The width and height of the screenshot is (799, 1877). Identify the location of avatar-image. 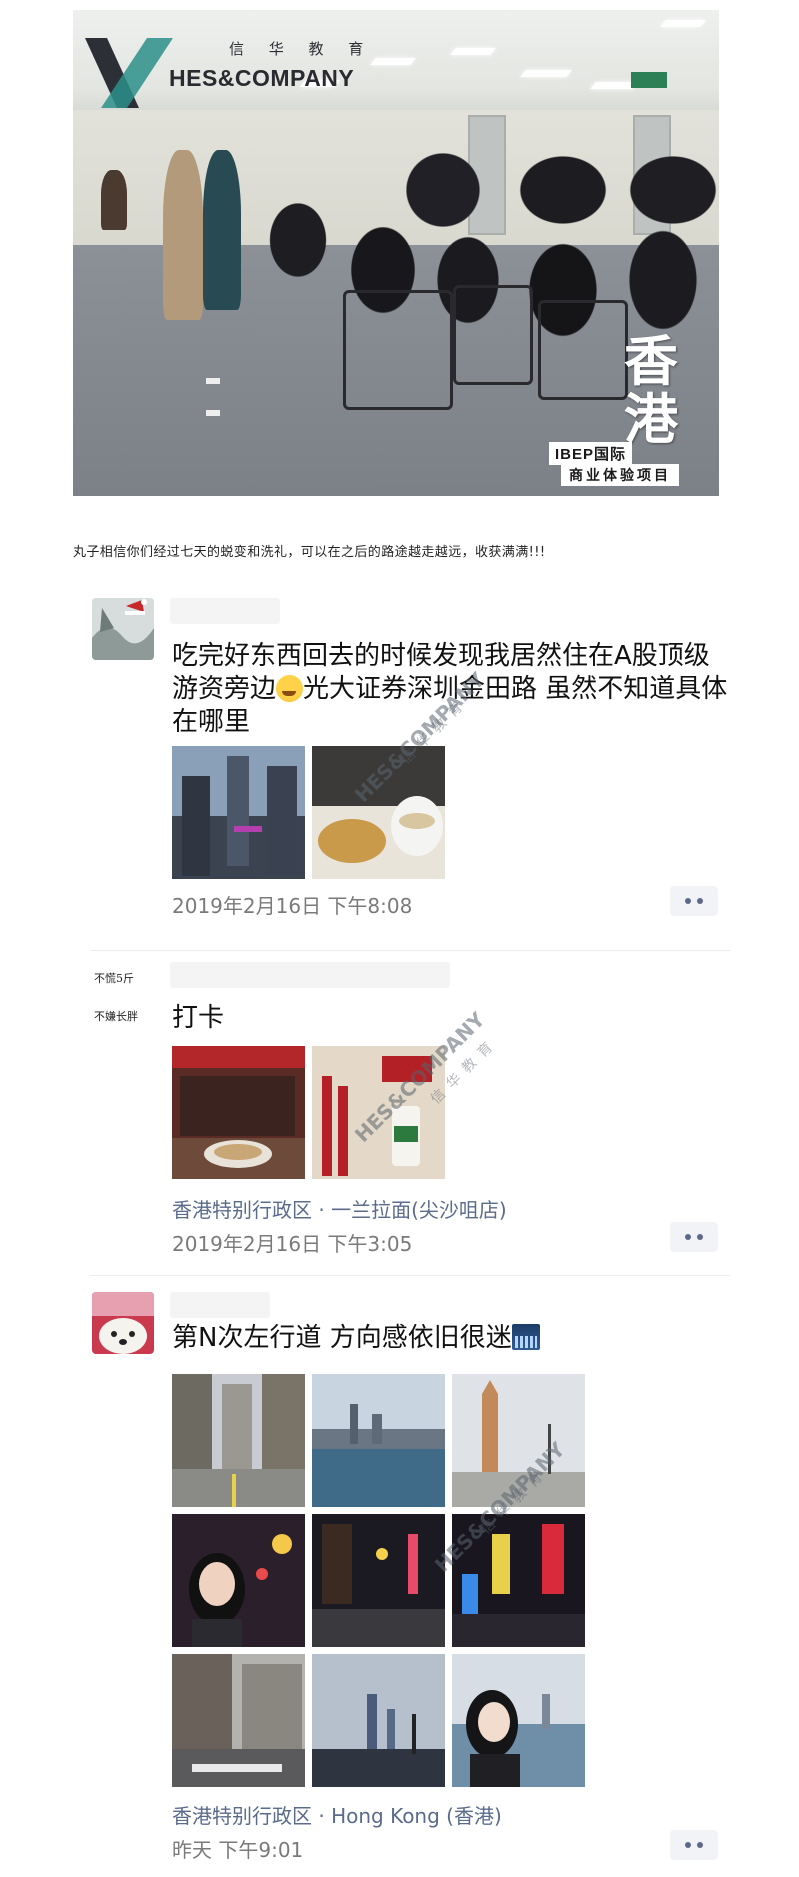
(123, 629).